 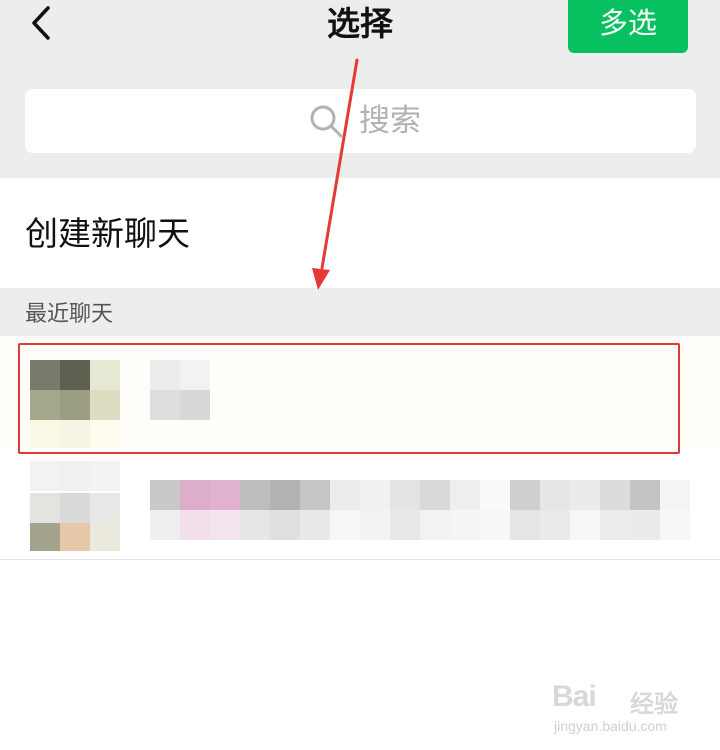 What do you see at coordinates (627, 710) in the screenshot?
I see `baidu-watermark: Bai 经验 jingyan.baidu.com` at bounding box center [627, 710].